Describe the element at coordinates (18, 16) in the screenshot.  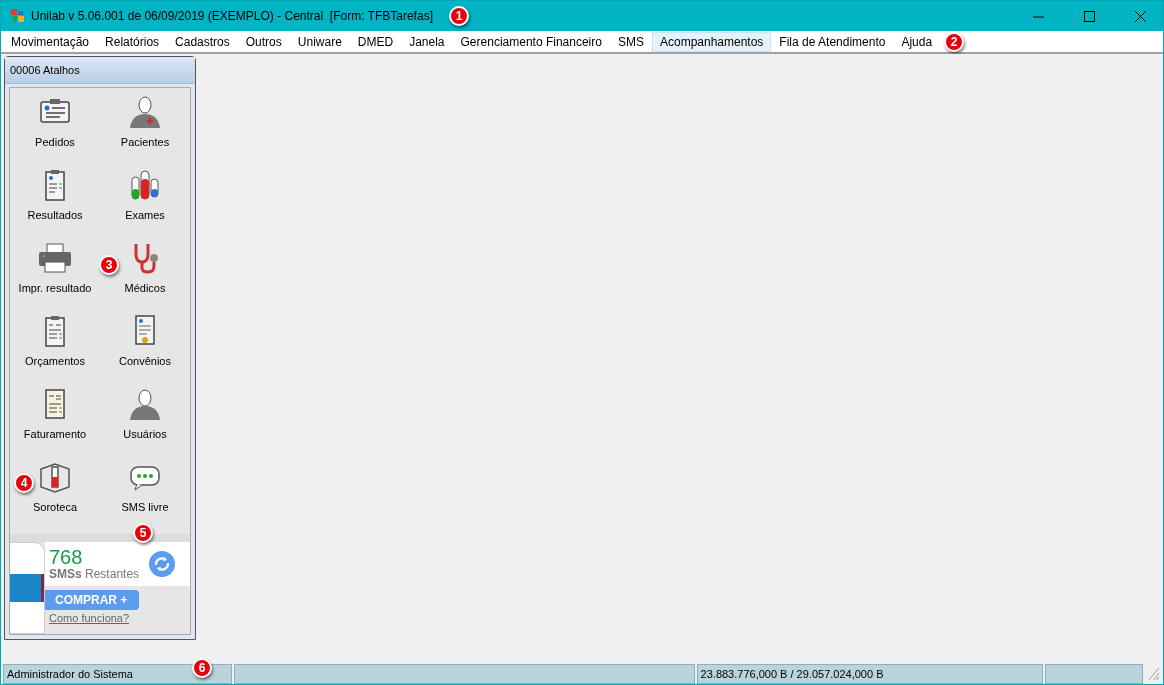
I see `app-logo-icon` at that location.